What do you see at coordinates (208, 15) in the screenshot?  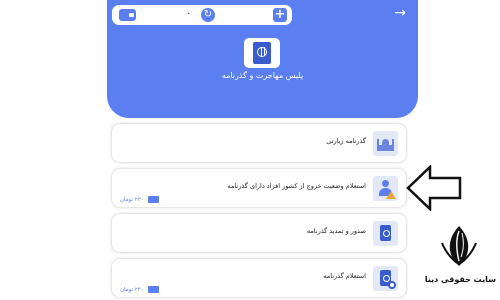 I see `refresh-icon: ↻` at bounding box center [208, 15].